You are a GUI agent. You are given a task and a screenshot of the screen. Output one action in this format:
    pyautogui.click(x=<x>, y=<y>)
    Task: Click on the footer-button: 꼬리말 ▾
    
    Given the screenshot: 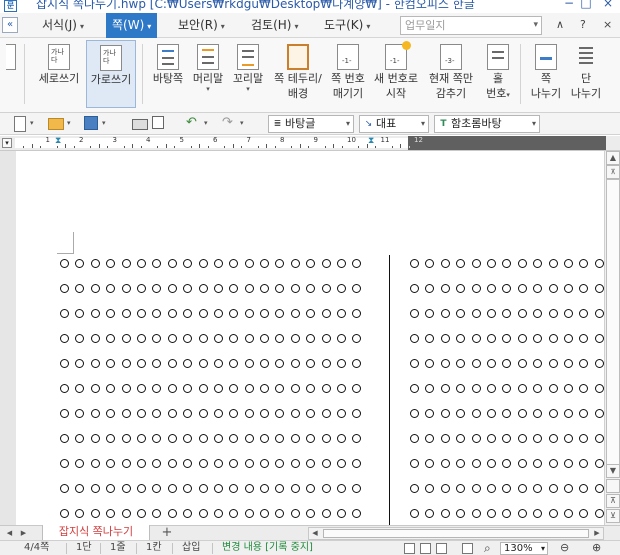 What is the action you would take?
    pyautogui.click(x=248, y=74)
    